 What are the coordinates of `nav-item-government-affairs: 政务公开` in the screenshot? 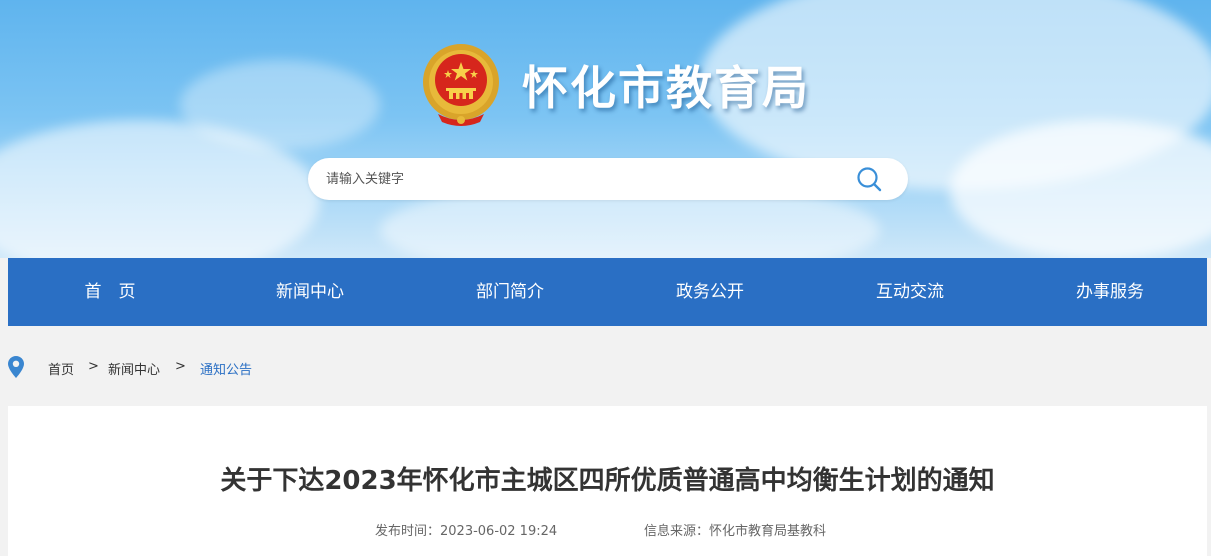 It's located at (710, 292).